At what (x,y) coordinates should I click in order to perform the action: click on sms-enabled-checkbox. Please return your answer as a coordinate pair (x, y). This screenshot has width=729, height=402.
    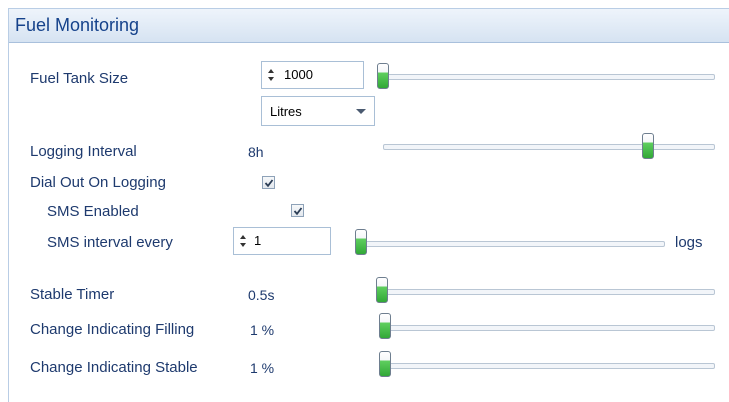
    Looking at the image, I should click on (297, 210).